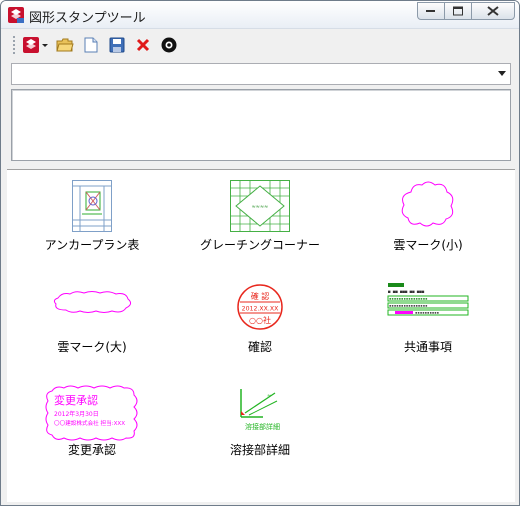 Image resolution: width=520 pixels, height=506 pixels. I want to click on stamp-item-confirm: 確 認 2012.XX.XX ○○社 確認, so click(260, 317).